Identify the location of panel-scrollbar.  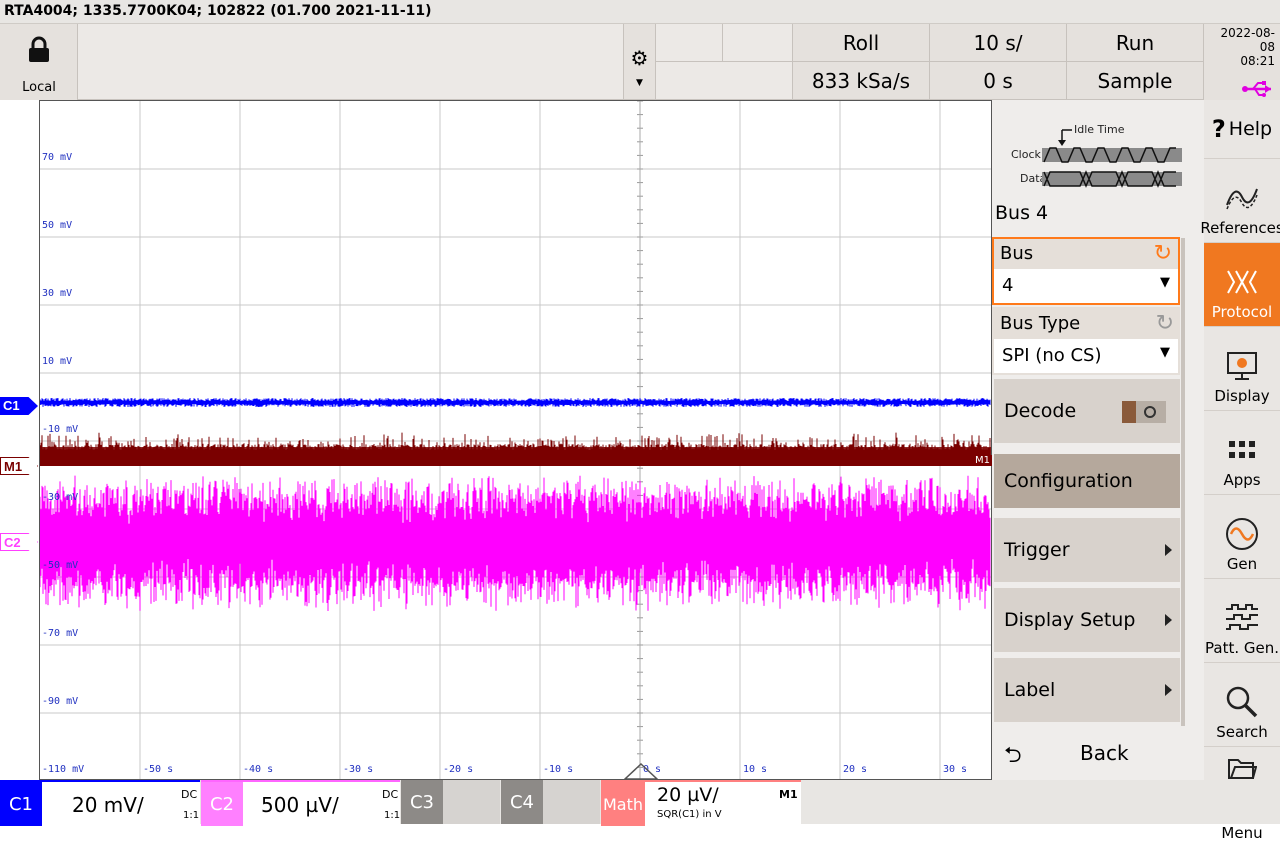
(1183, 483).